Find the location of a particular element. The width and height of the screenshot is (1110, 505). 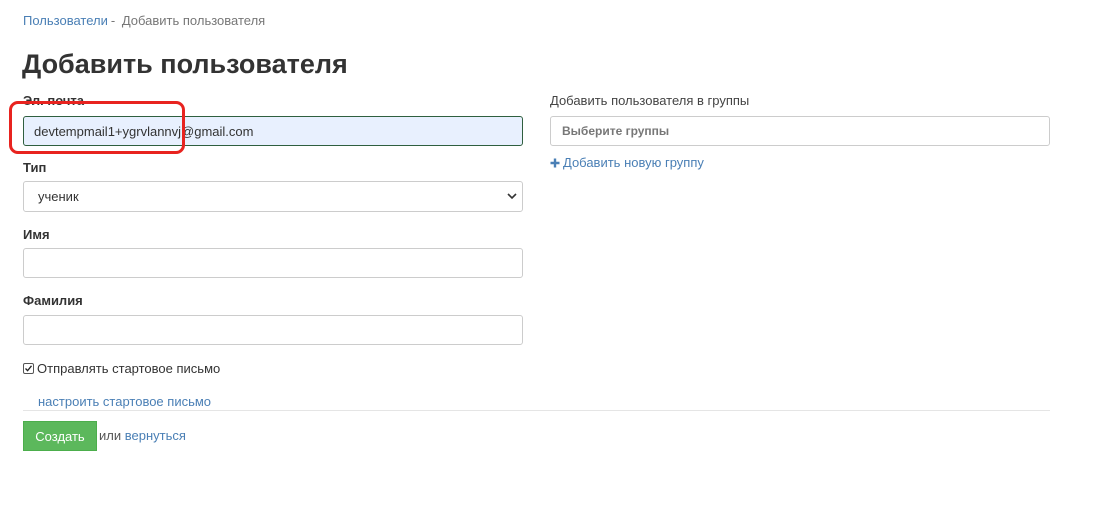

breadcrumb-users-link: Пользователи is located at coordinates (65, 20).